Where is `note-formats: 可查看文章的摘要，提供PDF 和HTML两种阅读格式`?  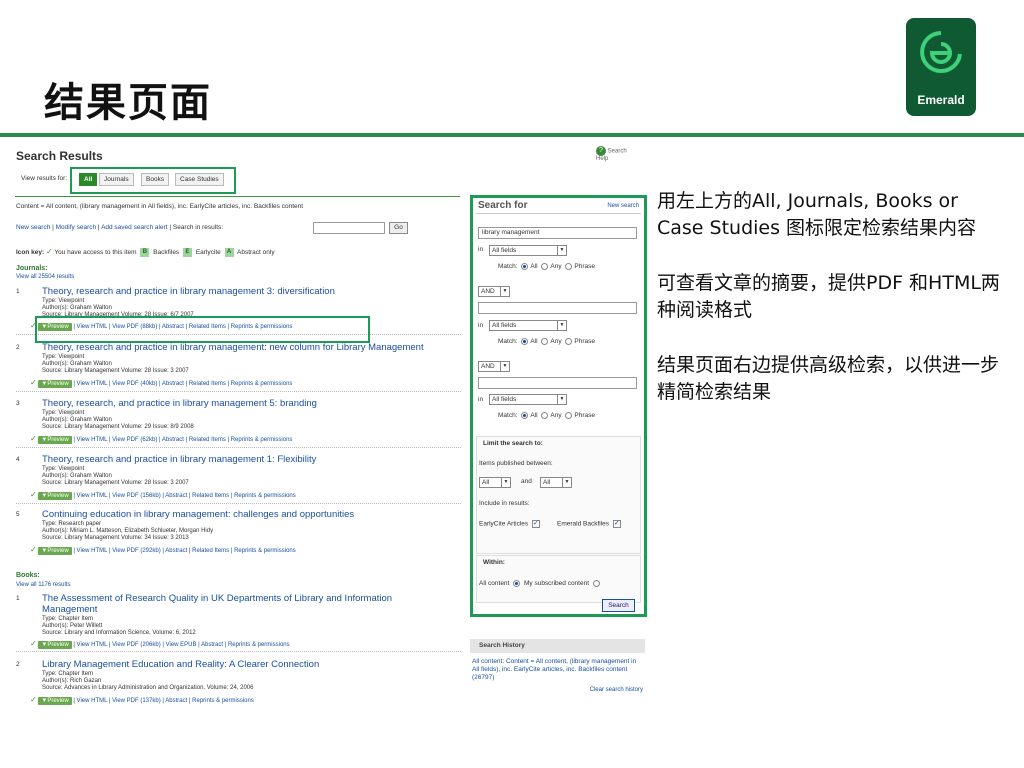 note-formats: 可查看文章的摘要，提供PDF 和HTML两种阅读格式 is located at coordinates (828, 296).